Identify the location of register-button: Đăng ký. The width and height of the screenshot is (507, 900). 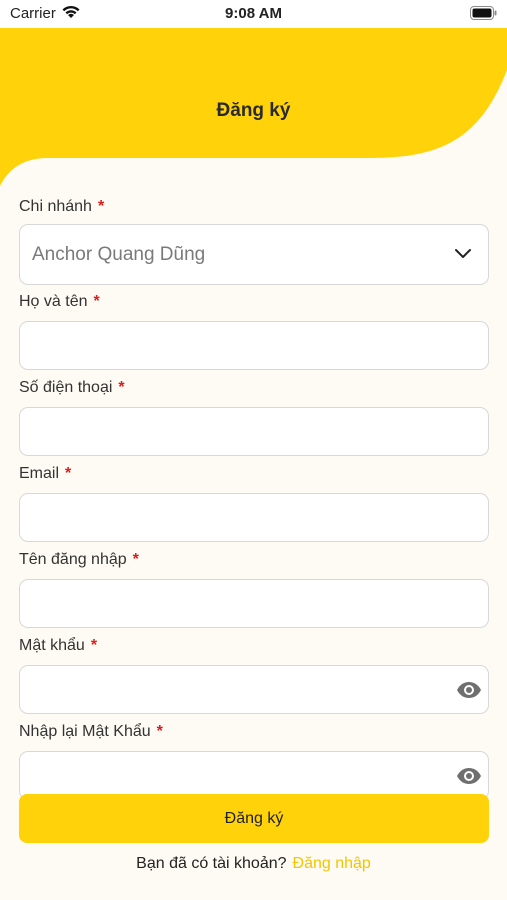
(254, 818).